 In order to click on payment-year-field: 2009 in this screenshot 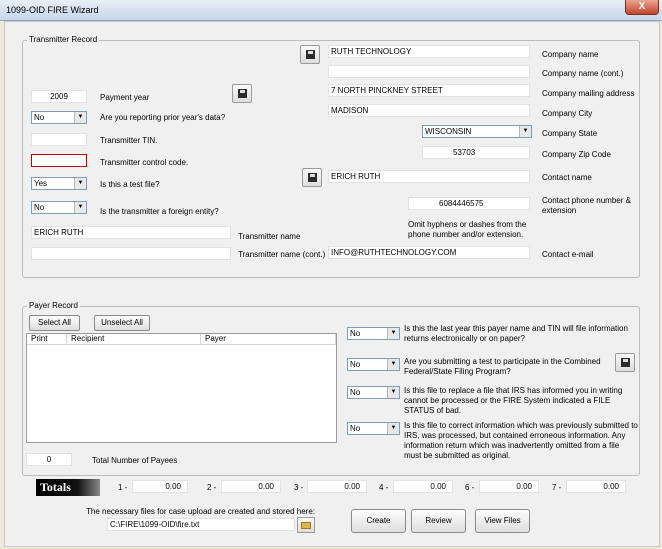, I will do `click(59, 96)`.